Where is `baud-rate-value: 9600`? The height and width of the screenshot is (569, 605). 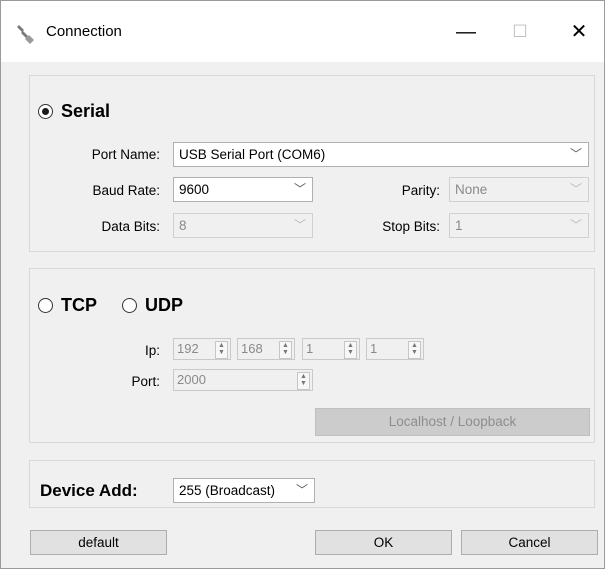 baud-rate-value: 9600 is located at coordinates (194, 189).